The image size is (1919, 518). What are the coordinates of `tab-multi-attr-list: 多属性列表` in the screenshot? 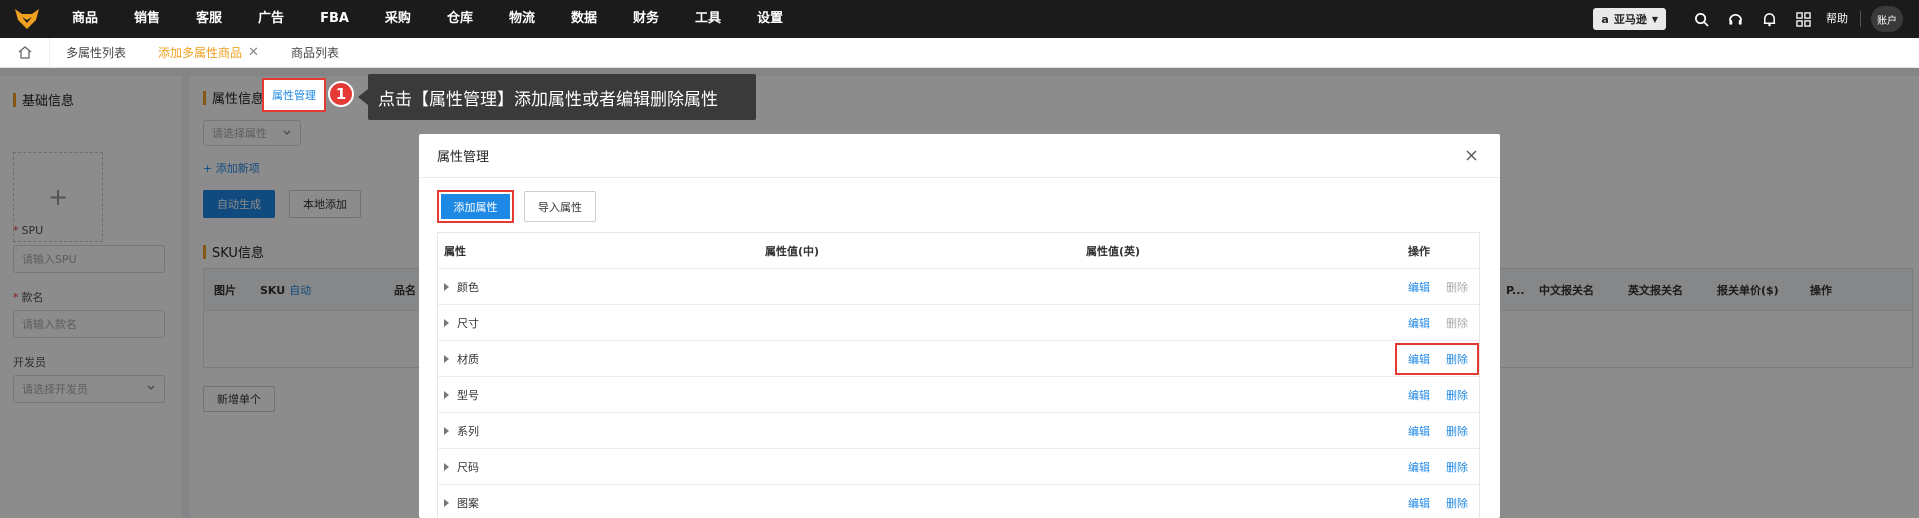 It's located at (96, 53).